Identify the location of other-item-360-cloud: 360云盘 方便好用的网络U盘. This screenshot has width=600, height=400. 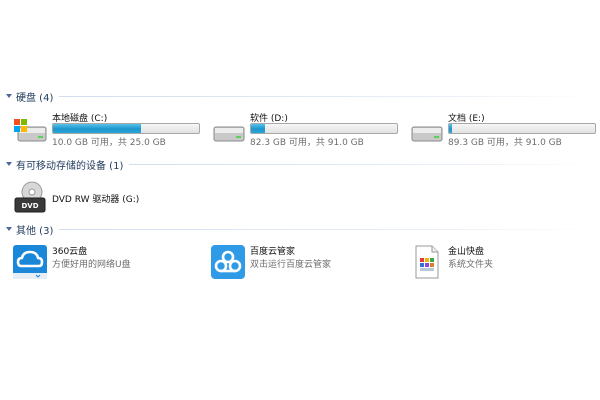
(112, 262).